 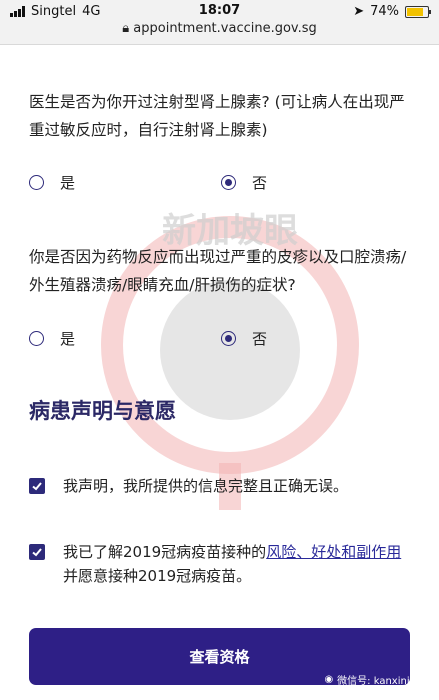 What do you see at coordinates (333, 552) in the screenshot?
I see `risks-benefits-link: 风险、好处和副作用` at bounding box center [333, 552].